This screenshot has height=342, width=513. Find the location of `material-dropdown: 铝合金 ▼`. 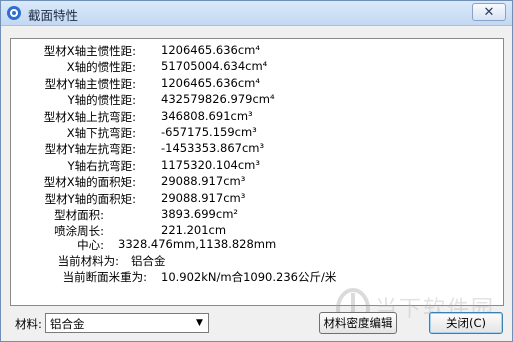

material-dropdown: 铝合金 ▼ is located at coordinates (127, 323).